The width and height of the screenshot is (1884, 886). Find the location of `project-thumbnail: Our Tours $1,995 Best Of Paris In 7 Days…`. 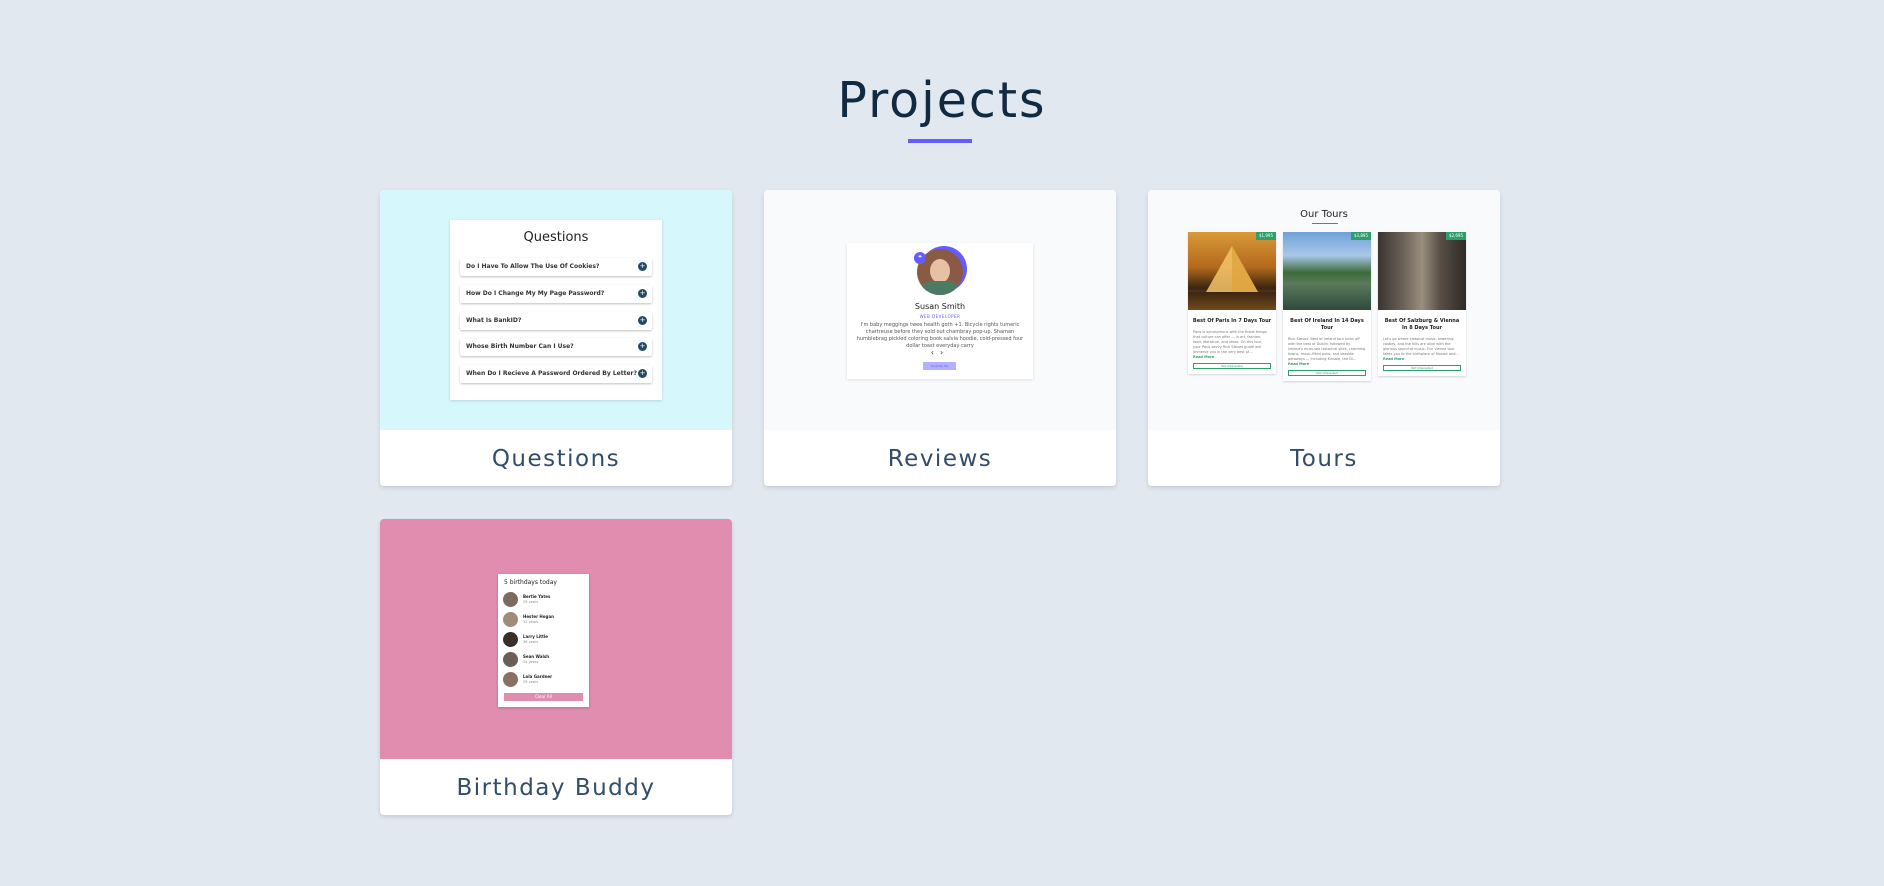

project-thumbnail: Our Tours $1,995 Best Of Paris In 7 Days… is located at coordinates (1324, 310).